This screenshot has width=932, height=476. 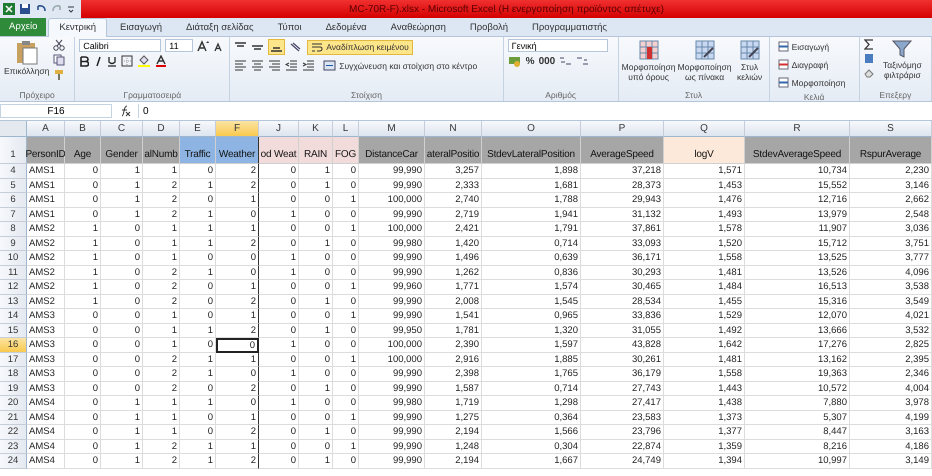 I want to click on ribbon-tab: Κεντρική, so click(x=77, y=27).